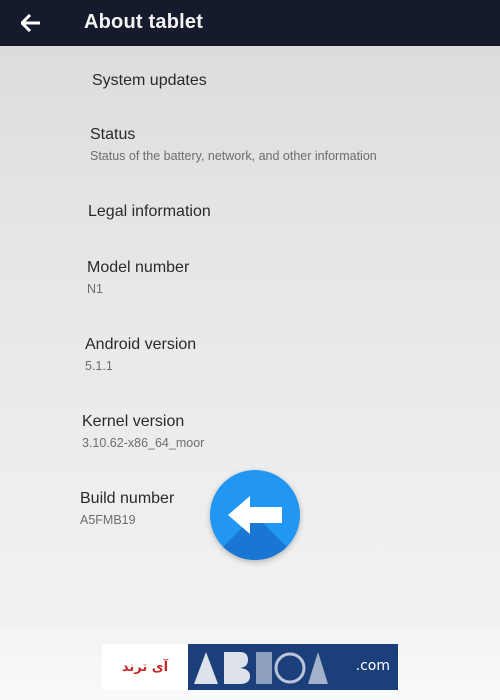 This screenshot has width=500, height=700. I want to click on item-title: Status, so click(113, 134).